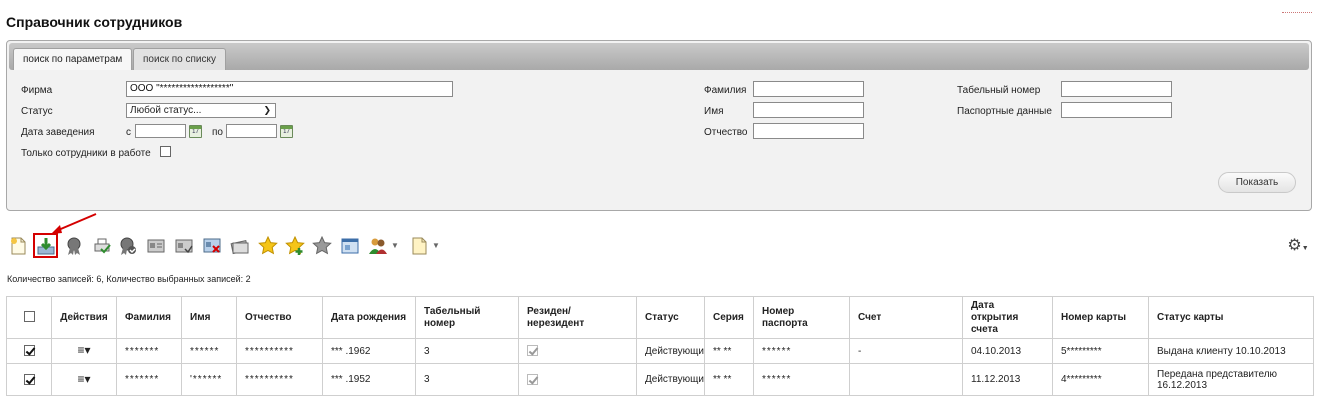  Describe the element at coordinates (212, 246) in the screenshot. I see `card-delete-icon` at that location.